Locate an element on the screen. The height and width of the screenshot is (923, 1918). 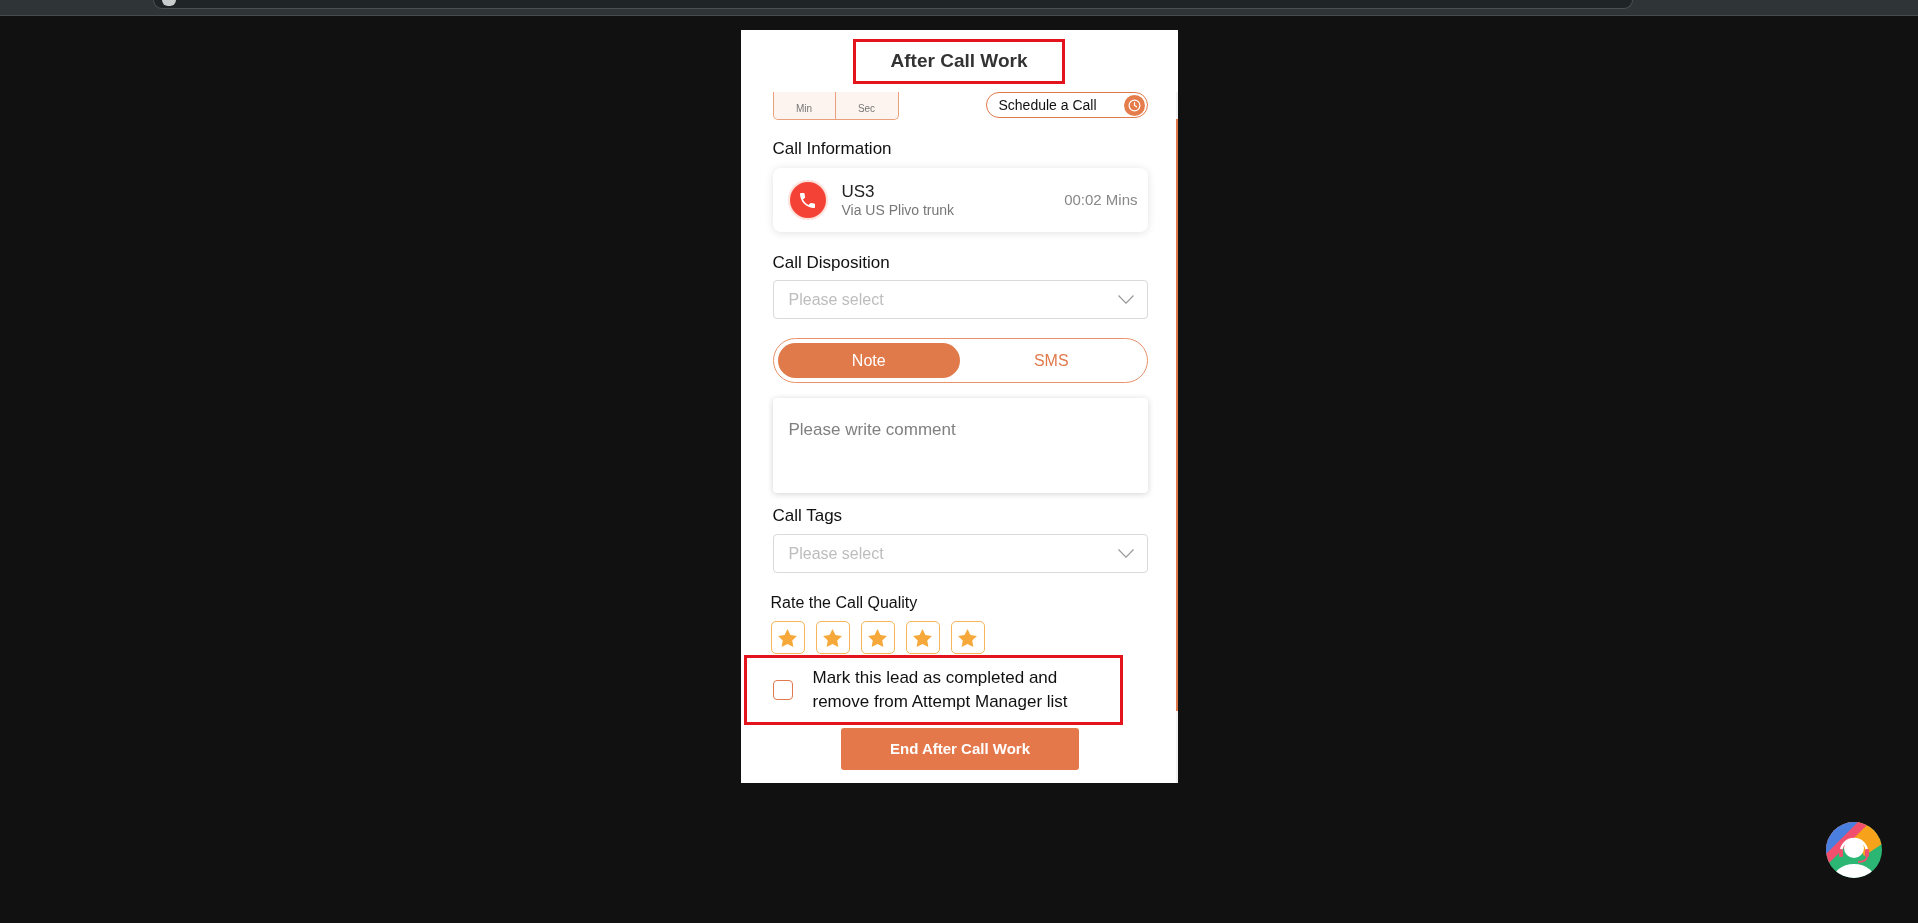
star-rating is located at coordinates (877, 637).